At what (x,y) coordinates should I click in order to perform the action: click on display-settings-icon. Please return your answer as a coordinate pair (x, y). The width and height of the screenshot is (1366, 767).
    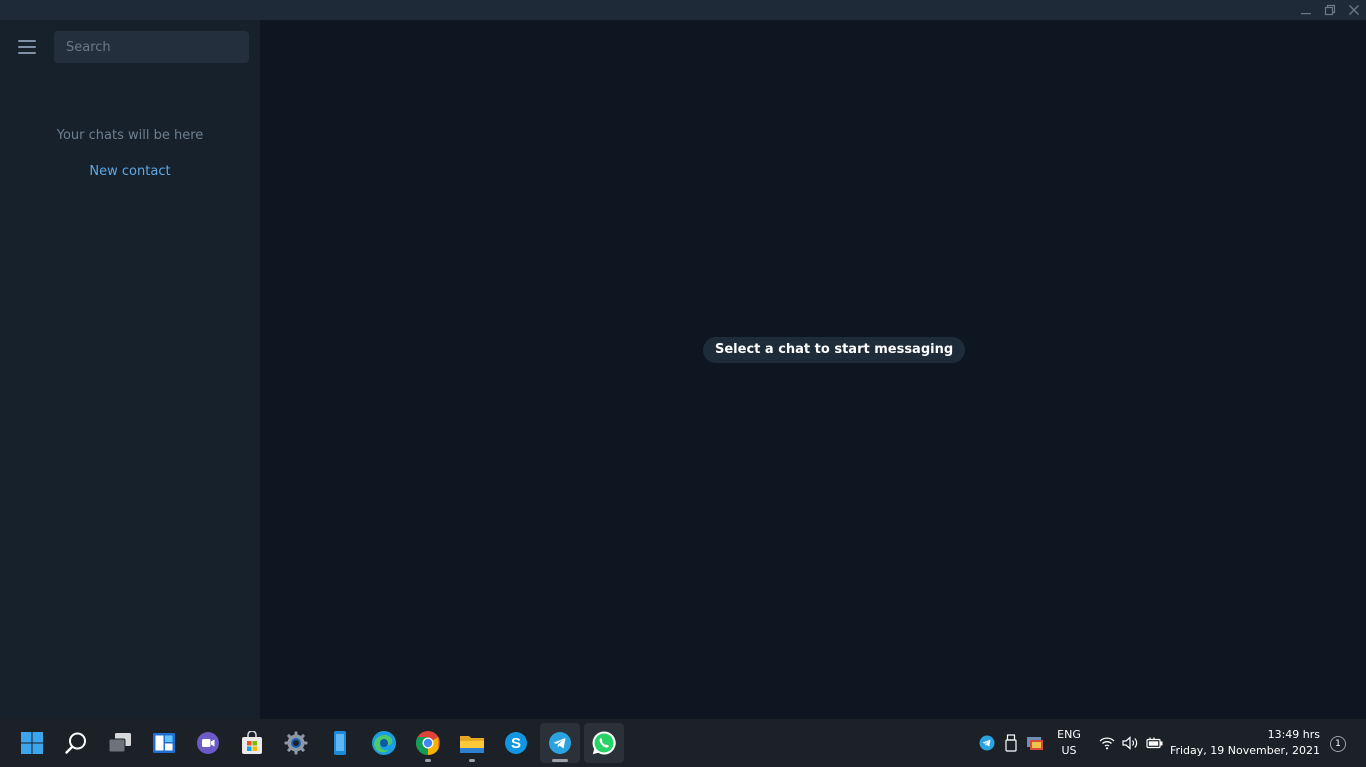
    Looking at the image, I should click on (1035, 743).